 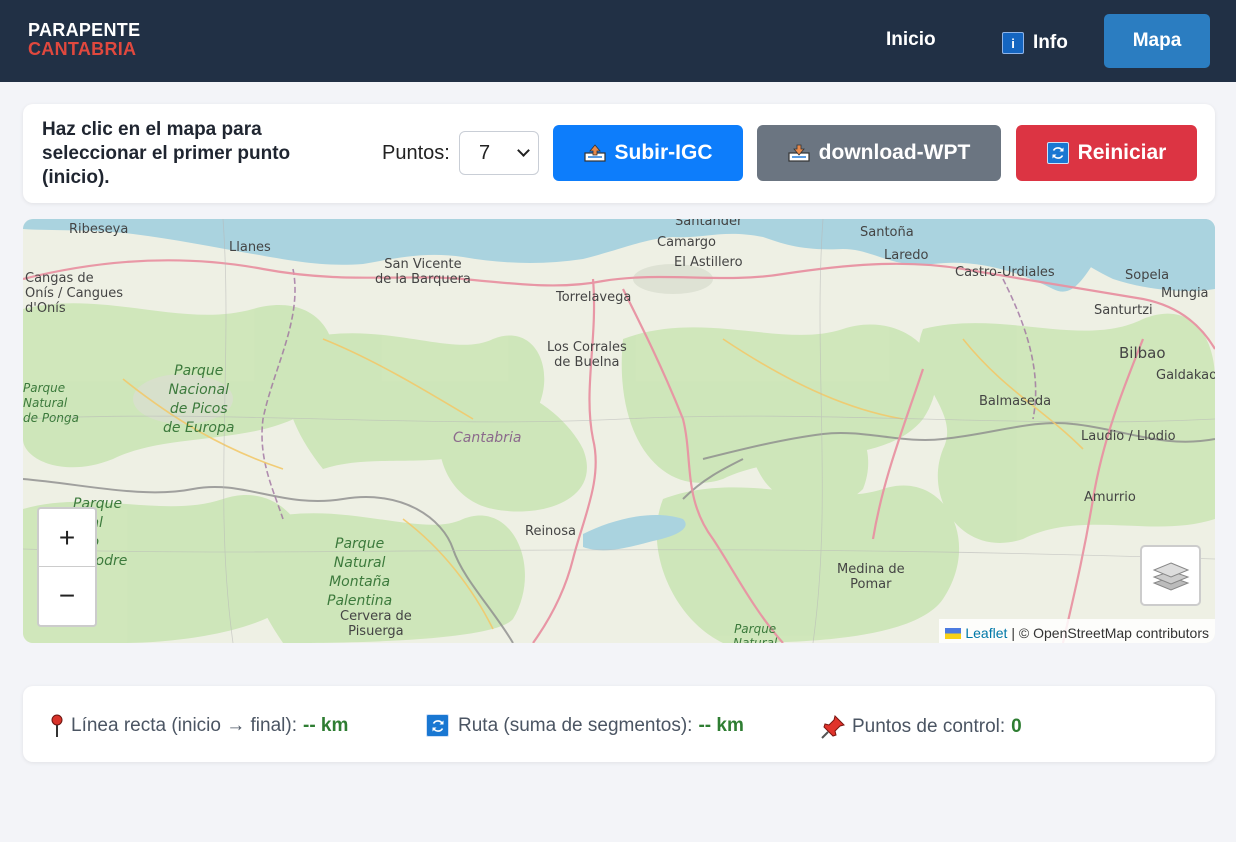 I want to click on zoom-control: + −, so click(x=67, y=567).